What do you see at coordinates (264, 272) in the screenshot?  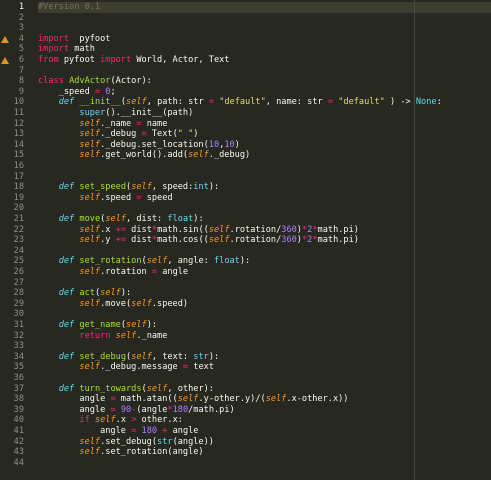 I see `code-line: self.rotation = angle` at bounding box center [264, 272].